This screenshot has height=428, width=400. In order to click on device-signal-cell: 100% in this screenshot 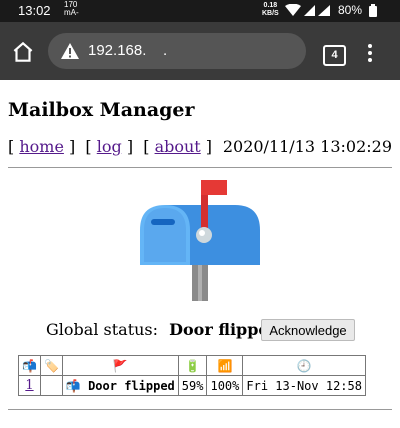, I will do `click(225, 385)`.